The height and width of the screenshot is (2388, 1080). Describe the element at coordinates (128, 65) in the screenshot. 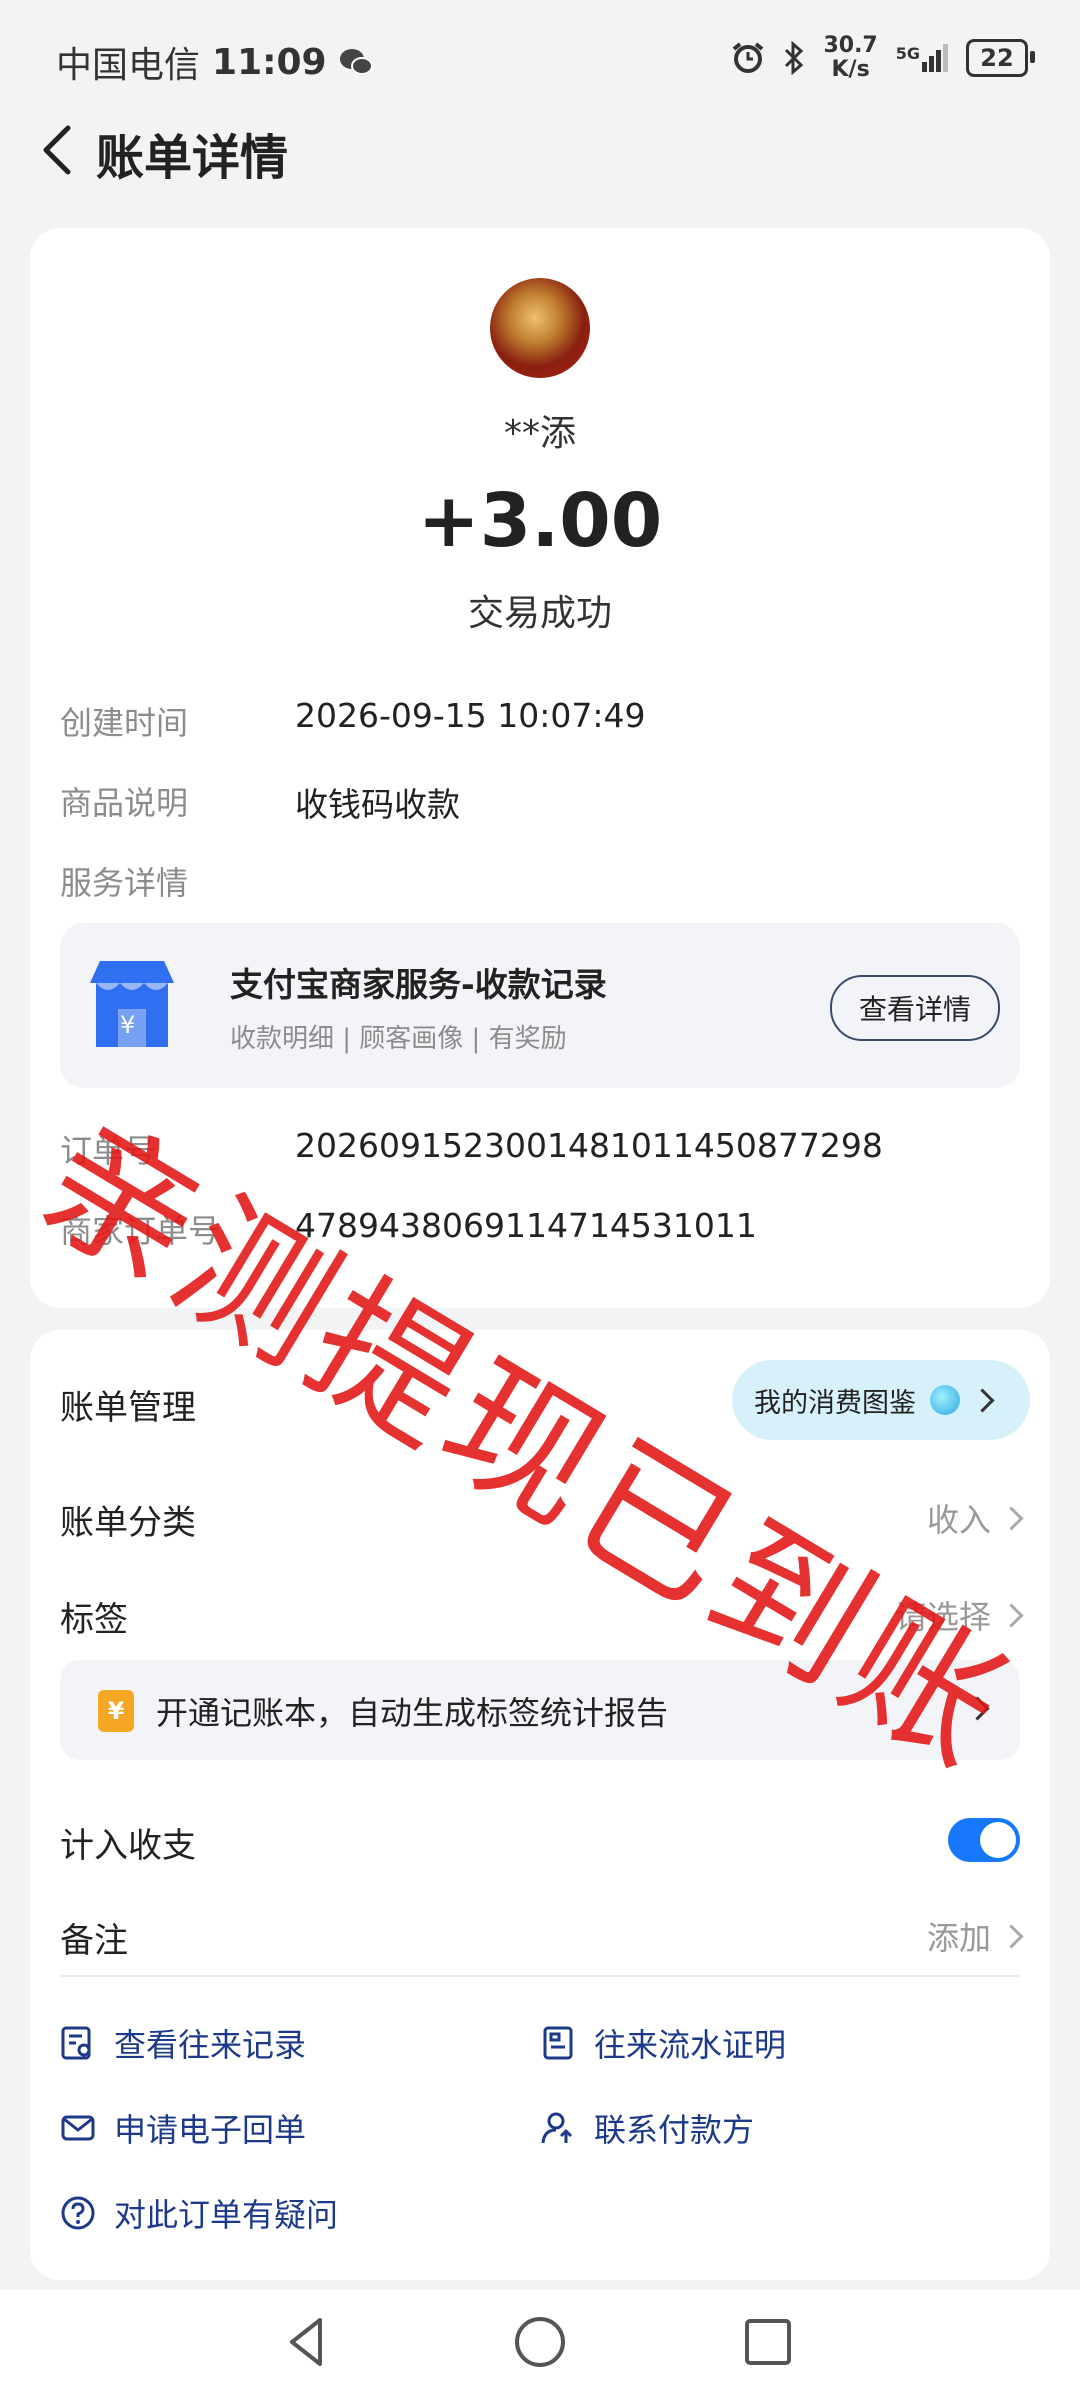

I see `carrier-name: 中国电信` at that location.